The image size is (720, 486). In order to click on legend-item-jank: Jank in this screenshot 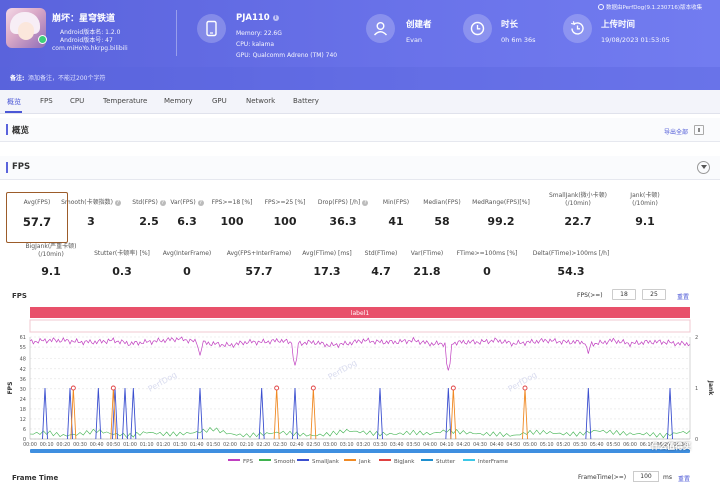, I will do `click(357, 462)`.